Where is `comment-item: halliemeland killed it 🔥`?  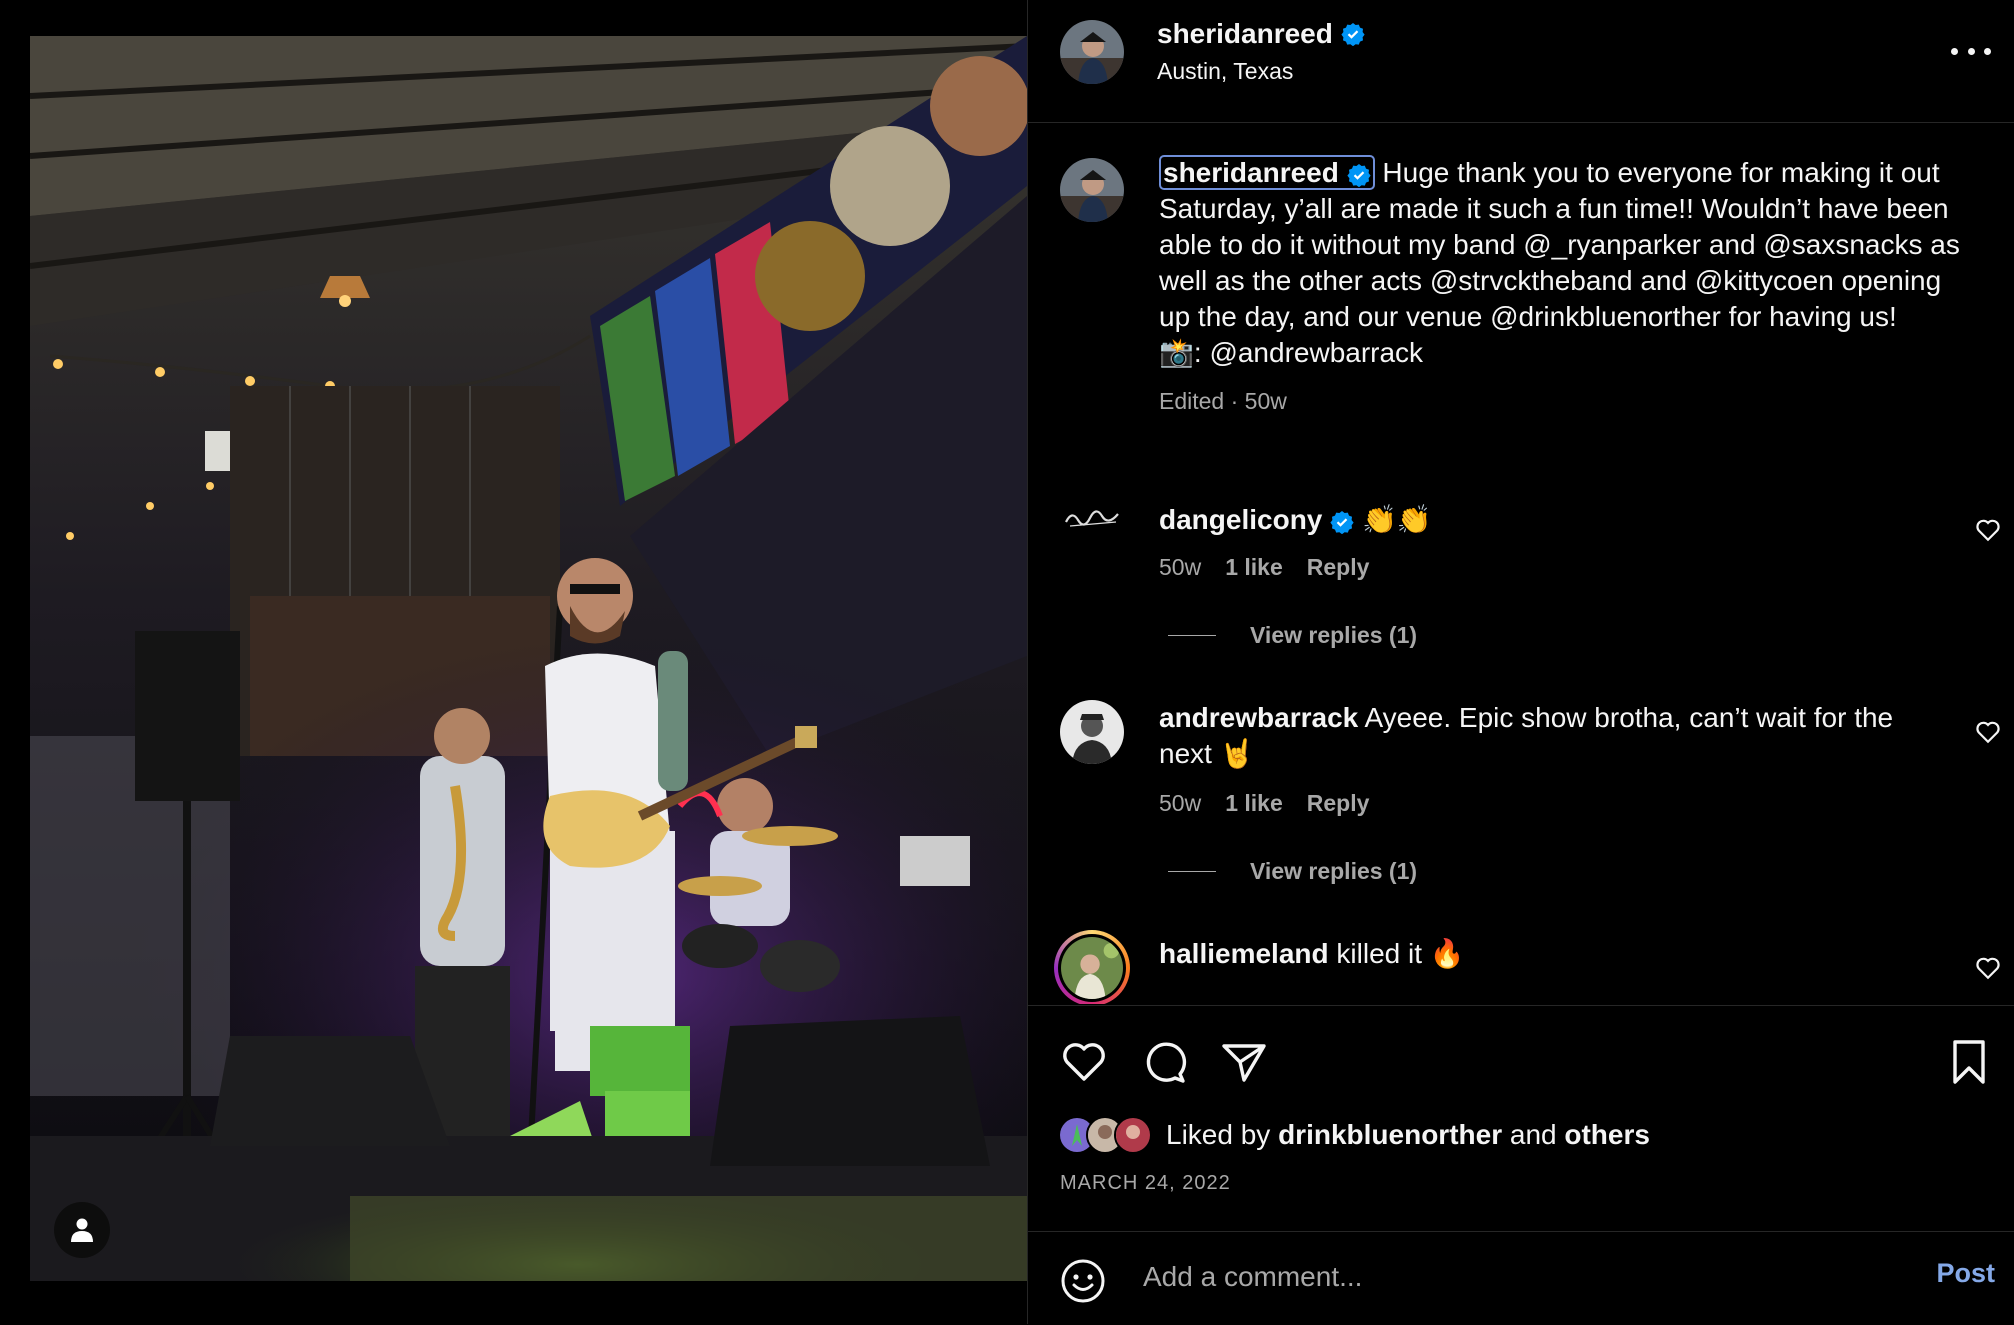
comment-item: halliemeland killed it 🔥 is located at coordinates (1549, 954).